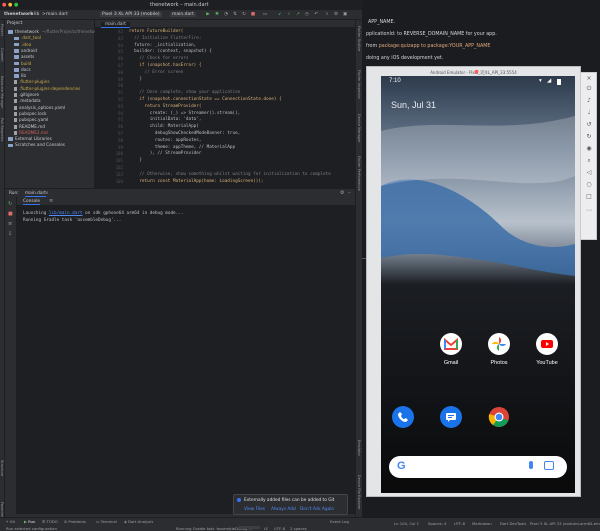 The image size is (600, 531). Describe the element at coordinates (244, 15) in the screenshot. I see `reload-icon: ↻` at that location.